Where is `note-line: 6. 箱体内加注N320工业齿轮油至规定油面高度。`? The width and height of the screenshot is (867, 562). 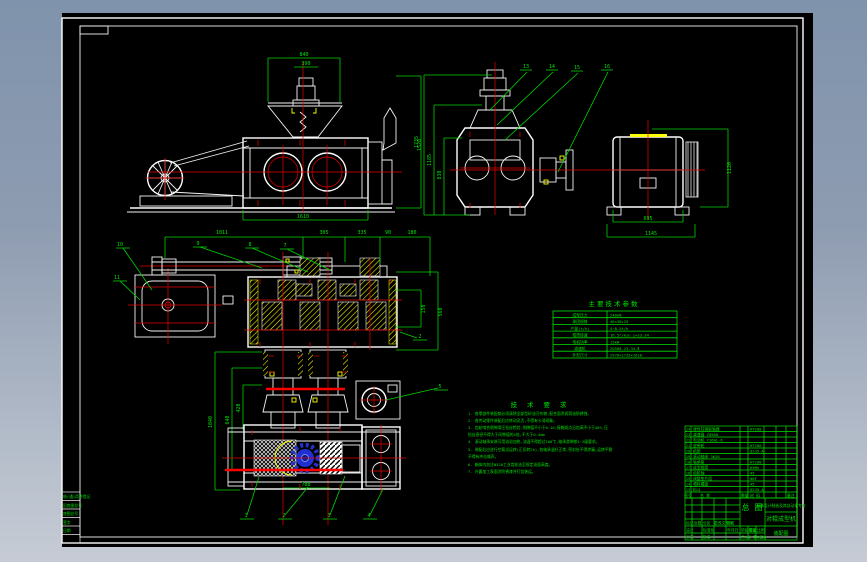 note-line: 6. 箱体内加注N320工业齿轮油至规定油面高度。 is located at coordinates (510, 464).